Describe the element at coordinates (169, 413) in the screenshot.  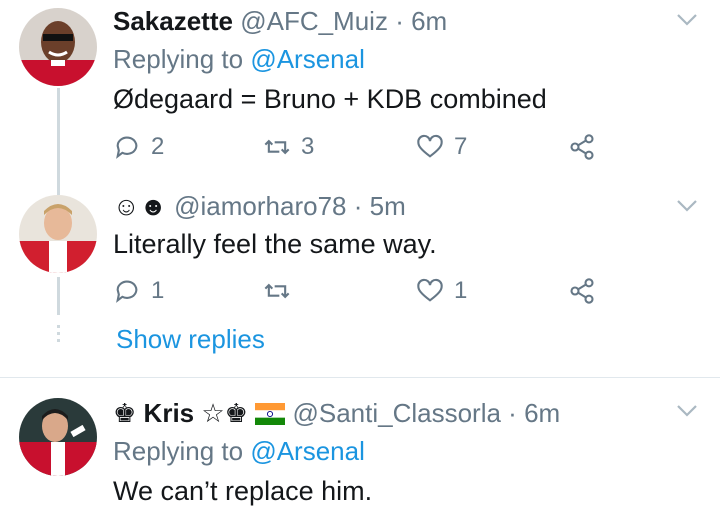
I see `display-name: Kris` at that location.